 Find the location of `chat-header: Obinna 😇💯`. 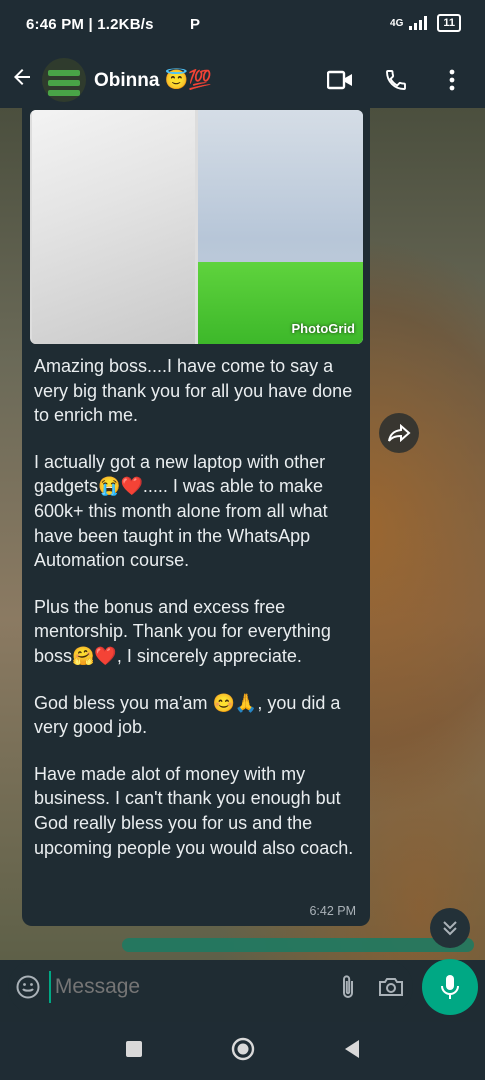

chat-header: Obinna 😇💯 is located at coordinates (242, 80).